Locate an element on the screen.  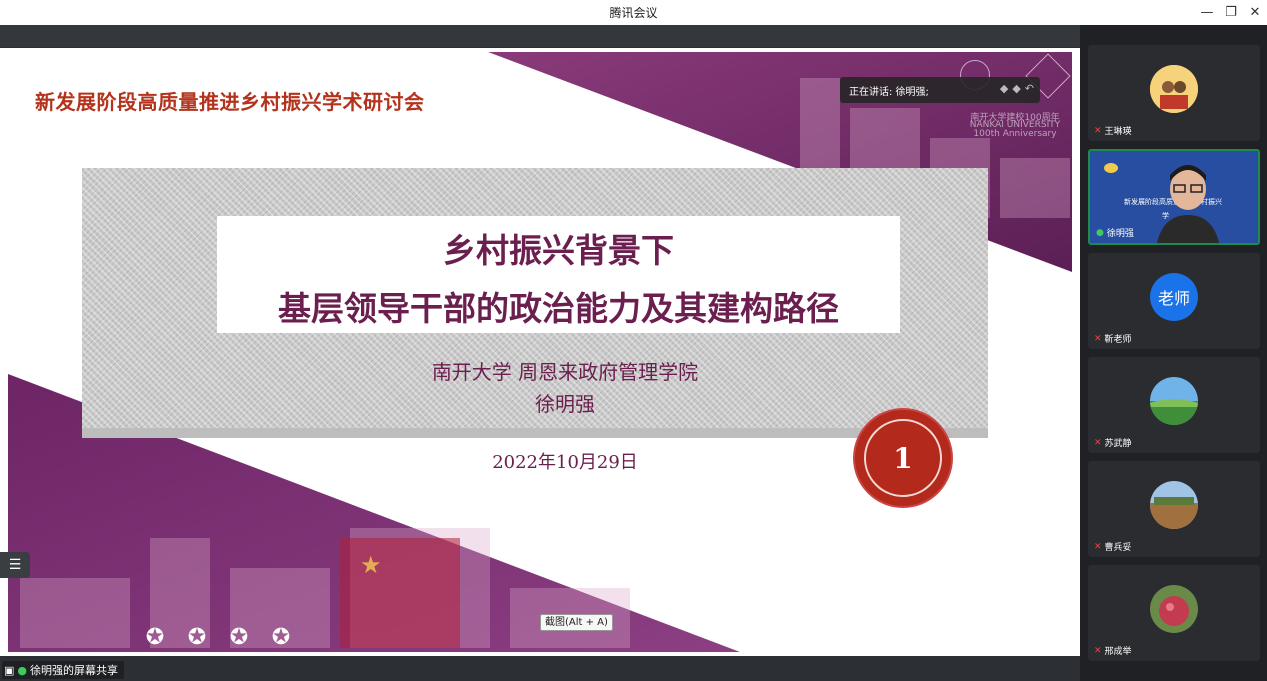
participant-tile: ✕ 王琳瑛 is located at coordinates (1174, 93).